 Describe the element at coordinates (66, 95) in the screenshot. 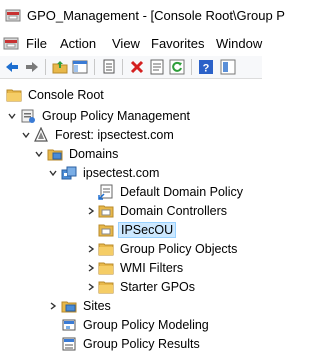

I see `tree-label: Console Root` at that location.